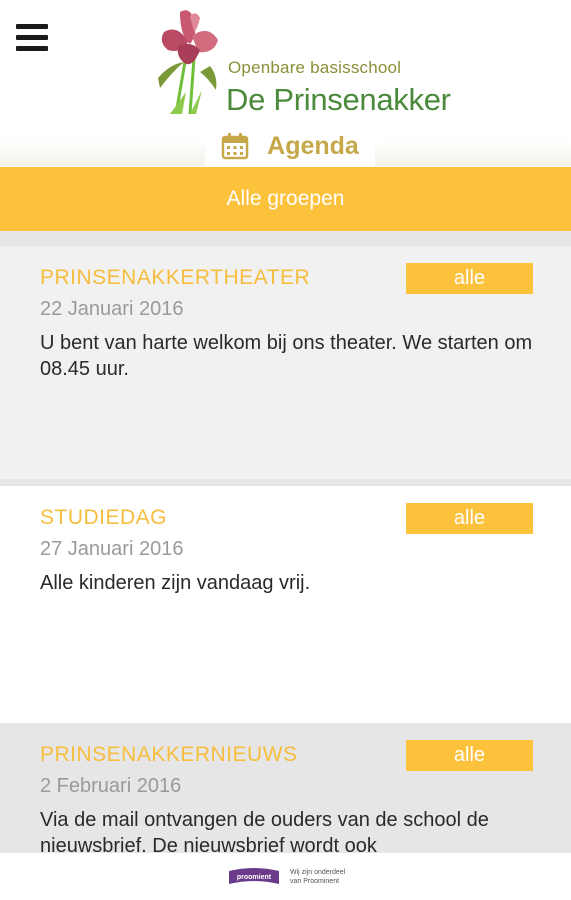  What do you see at coordinates (112, 309) in the screenshot?
I see `agenda-item-date: 22 Januari 2016` at bounding box center [112, 309].